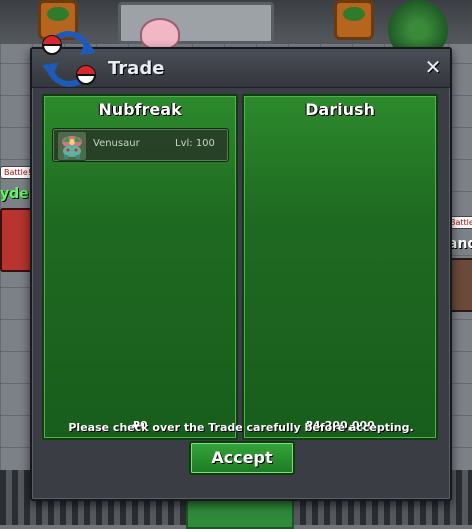  What do you see at coordinates (136, 68) in the screenshot?
I see `dialog-title: Trade` at bounding box center [136, 68].